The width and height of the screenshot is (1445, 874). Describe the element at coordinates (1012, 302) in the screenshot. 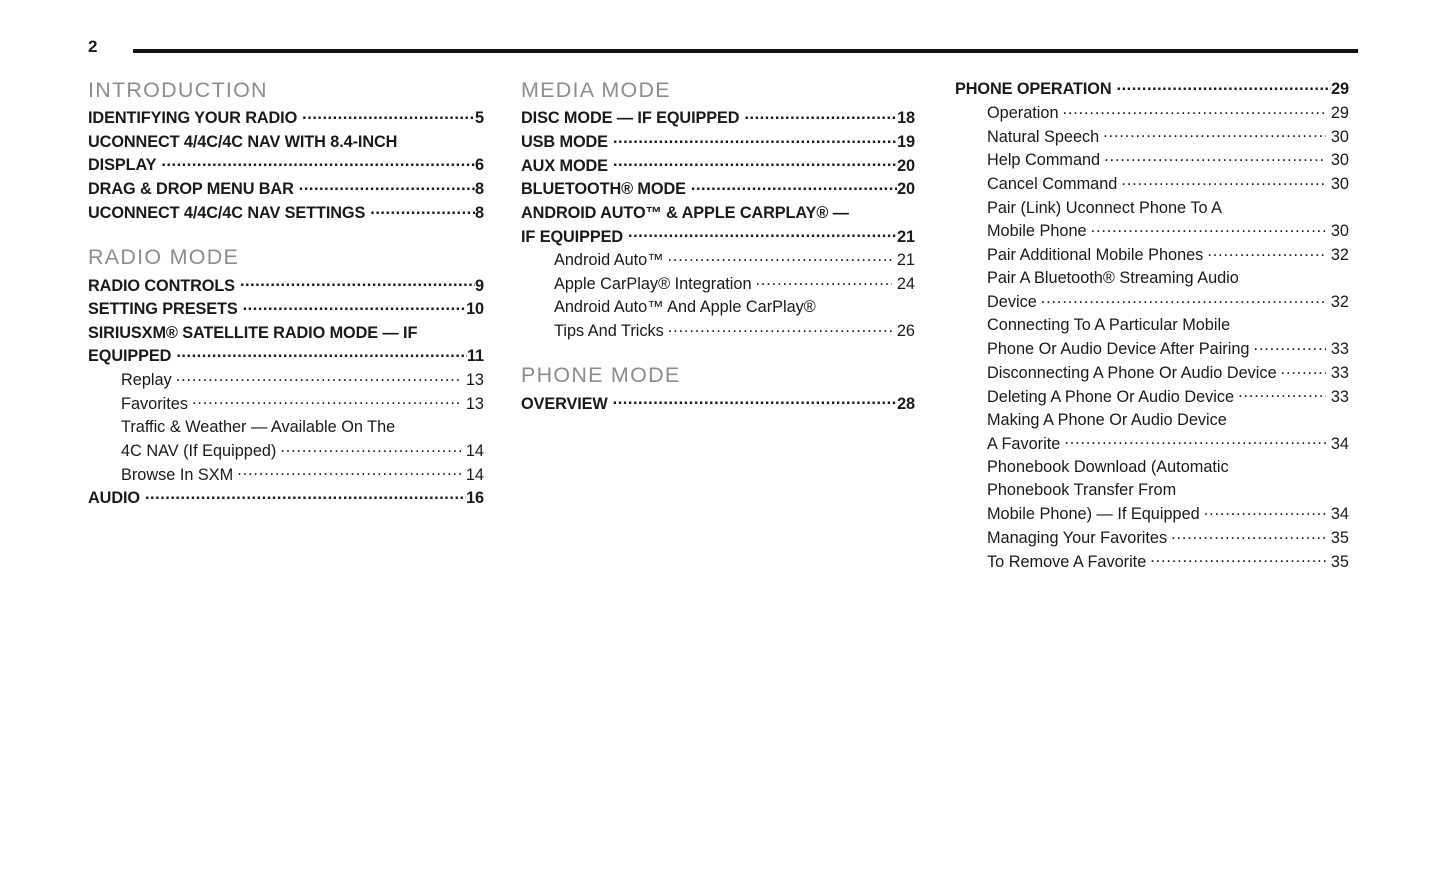

I see `toc-entry-label: Device` at that location.